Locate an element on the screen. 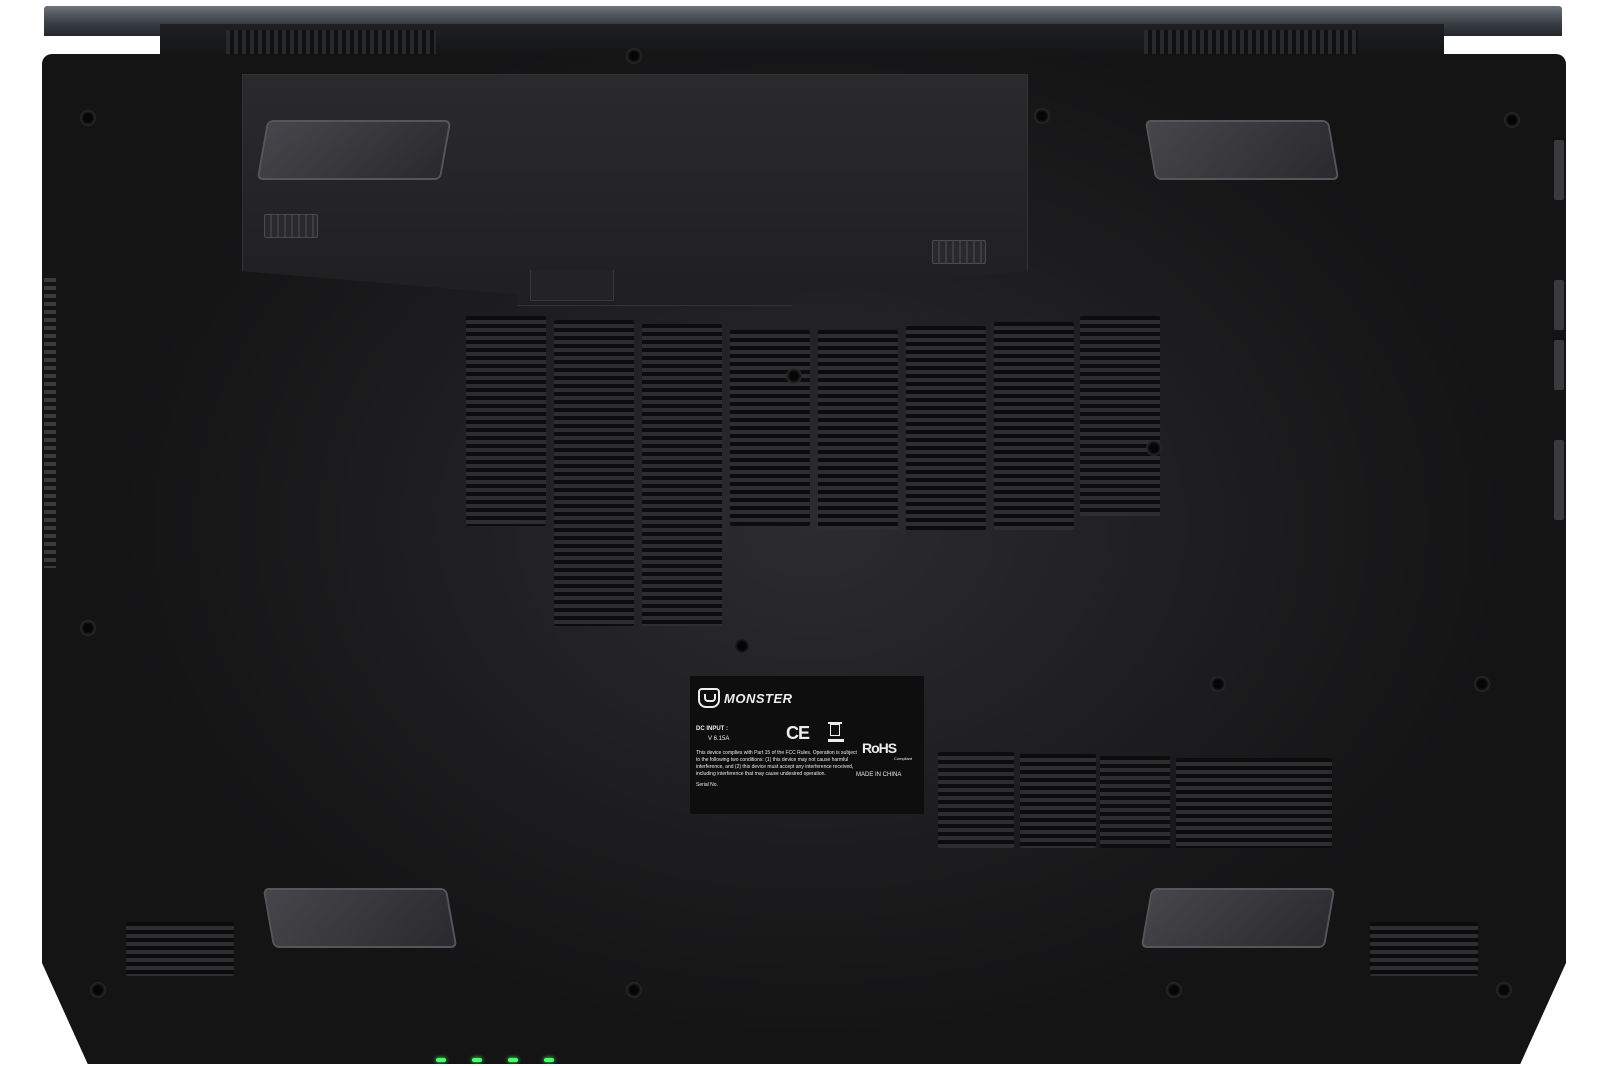 This screenshot has height=1066, width=1600. speaker-grille-left is located at coordinates (180, 949).